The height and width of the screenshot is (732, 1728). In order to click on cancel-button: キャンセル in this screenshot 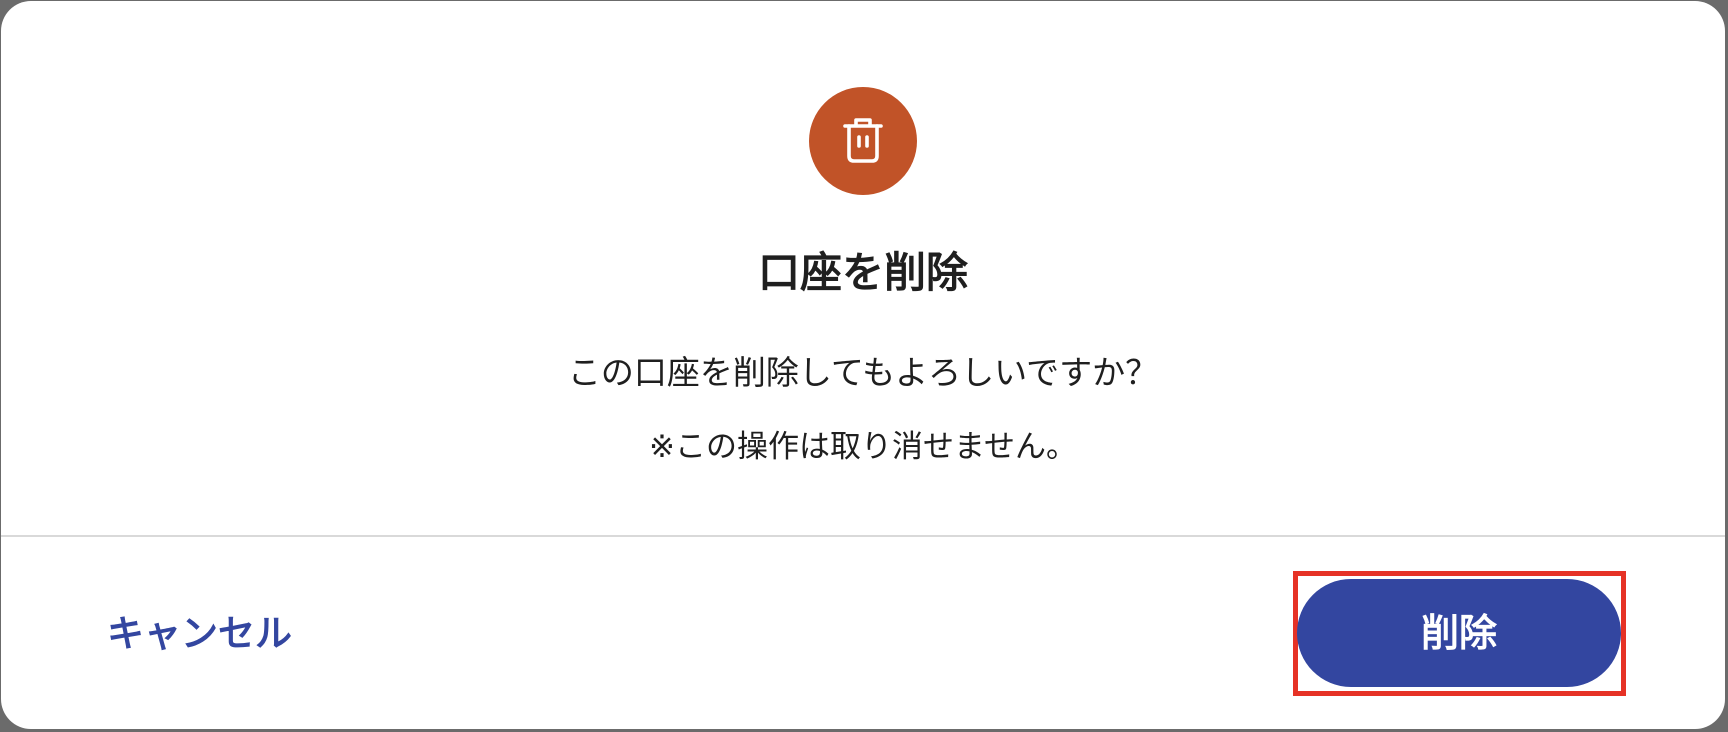, I will do `click(199, 634)`.